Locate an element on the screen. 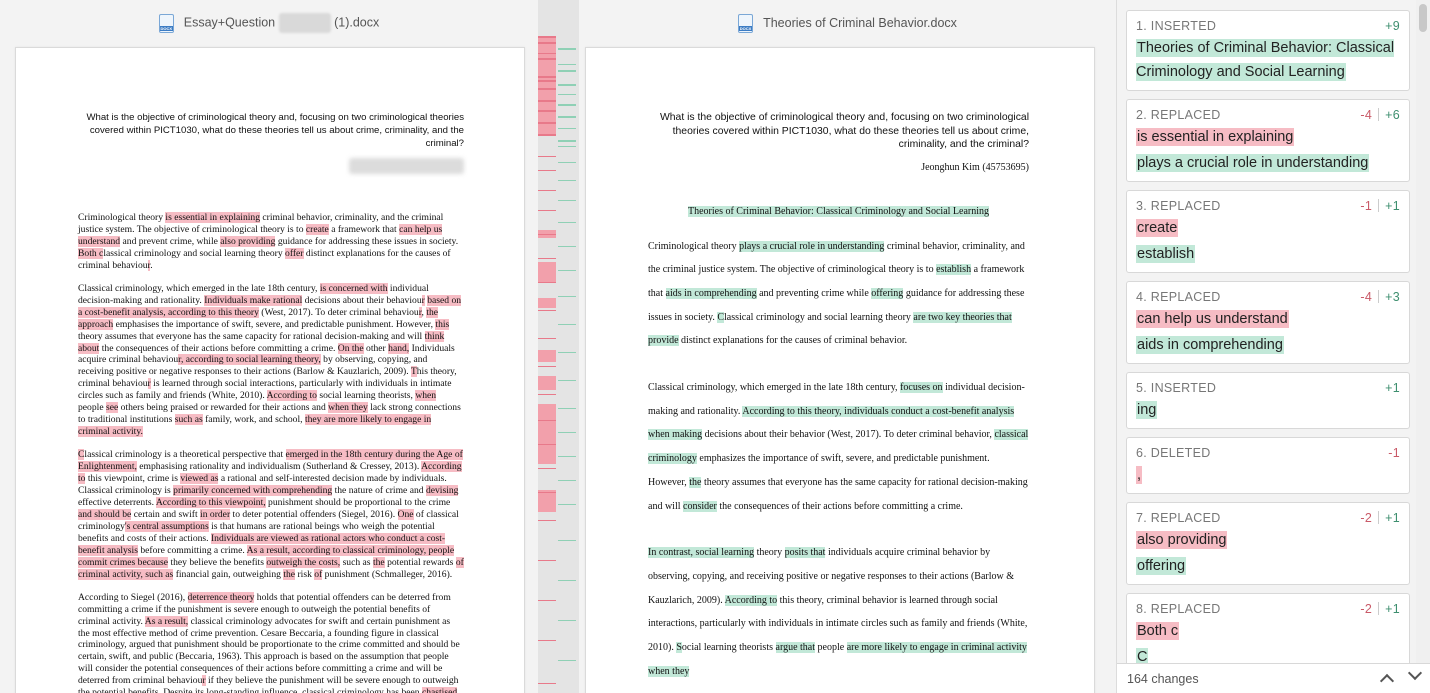  removed-word-count: -1 is located at coordinates (1366, 205).